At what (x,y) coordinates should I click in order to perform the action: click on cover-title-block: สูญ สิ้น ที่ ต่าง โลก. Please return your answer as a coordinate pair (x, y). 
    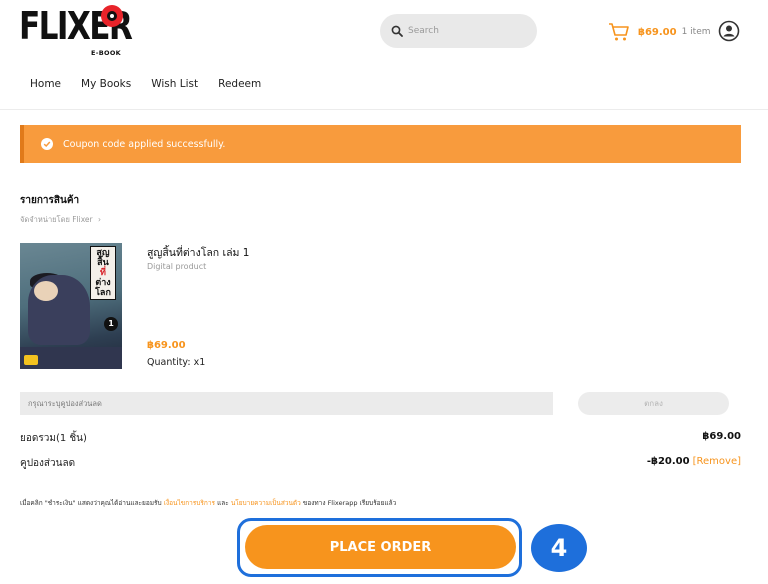
    Looking at the image, I should click on (103, 273).